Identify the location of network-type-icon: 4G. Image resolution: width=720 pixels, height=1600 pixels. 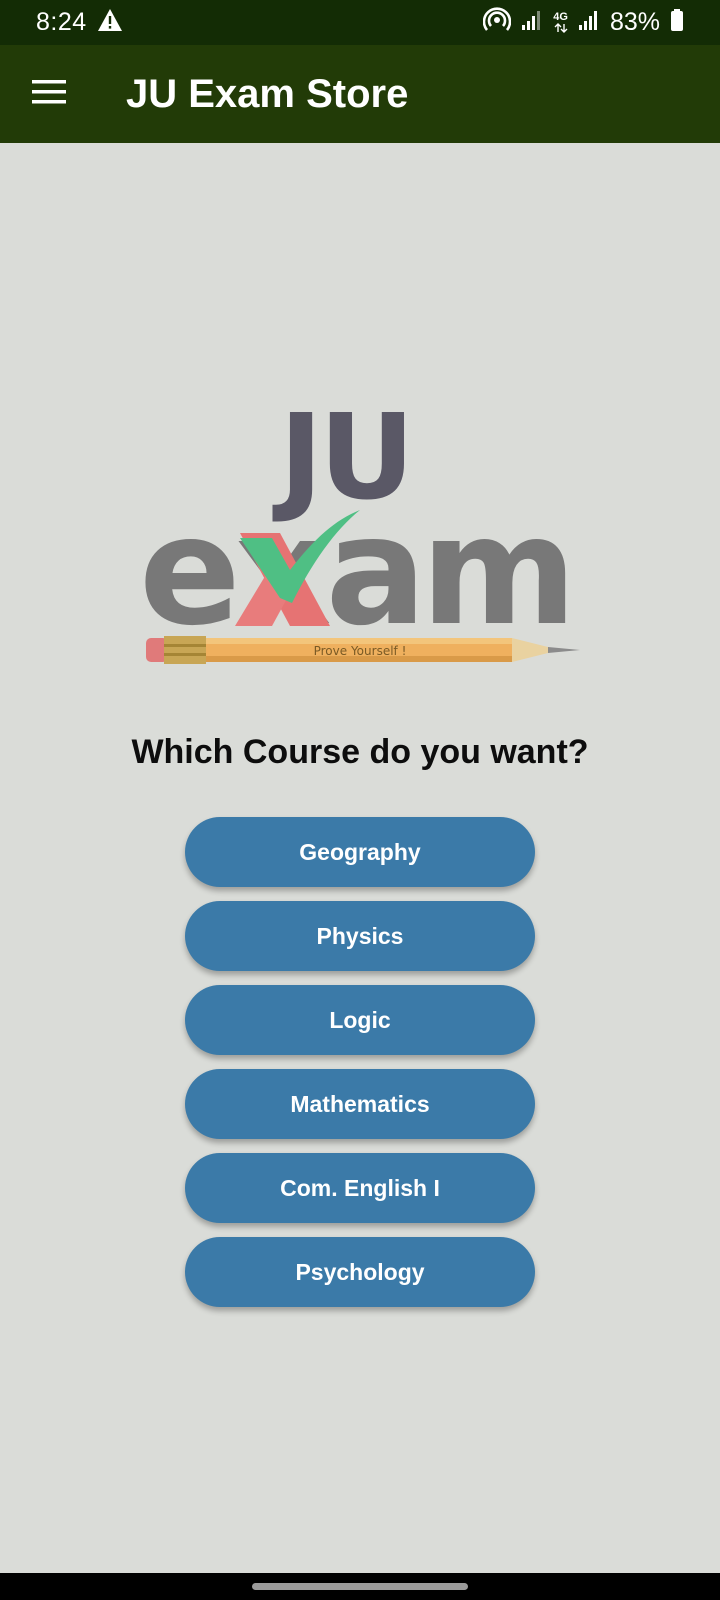
(560, 22).